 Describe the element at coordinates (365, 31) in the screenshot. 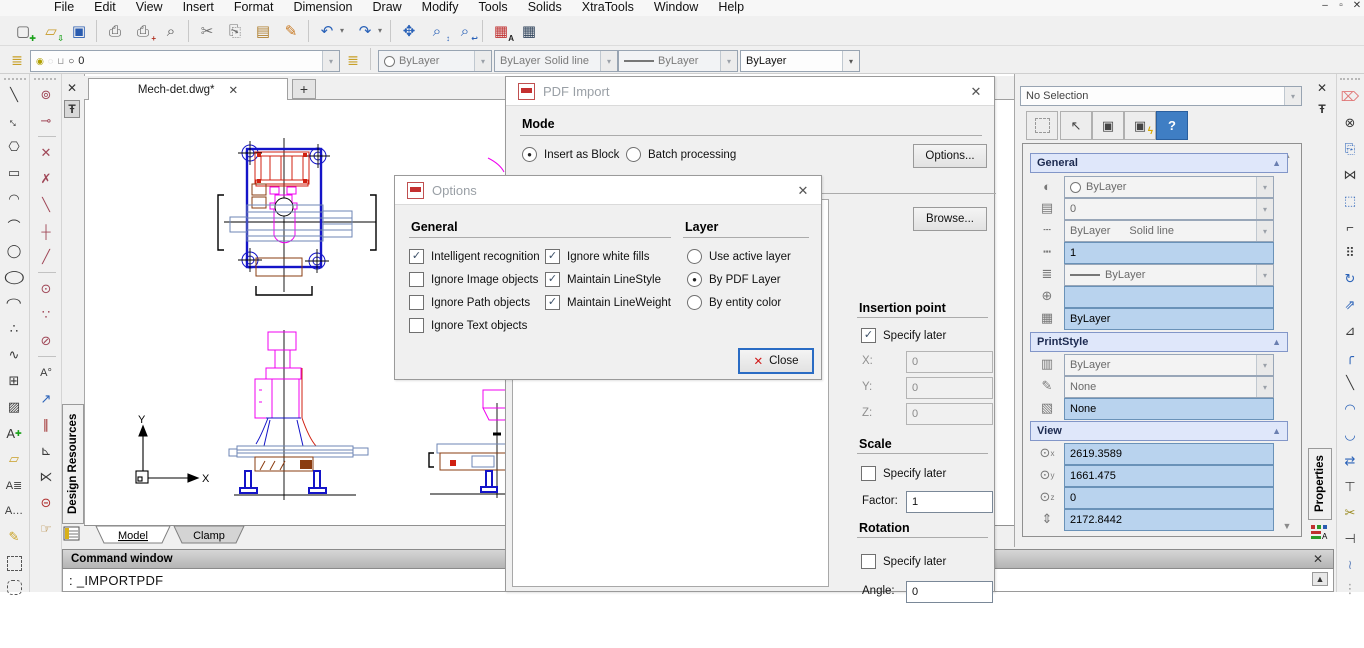

I see `redo-button: ↷` at that location.